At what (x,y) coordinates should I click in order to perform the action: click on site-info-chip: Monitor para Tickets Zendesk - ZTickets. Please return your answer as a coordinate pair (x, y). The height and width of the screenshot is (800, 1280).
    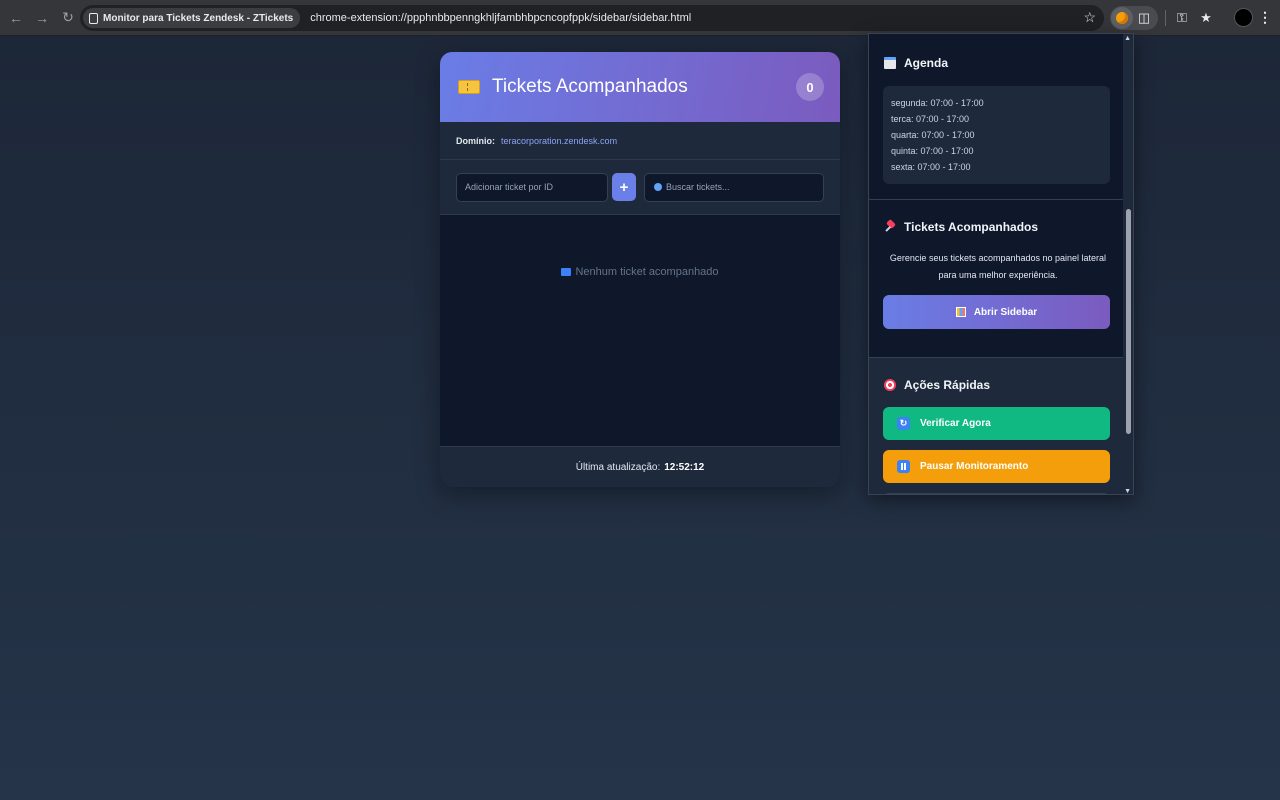
    Looking at the image, I should click on (192, 18).